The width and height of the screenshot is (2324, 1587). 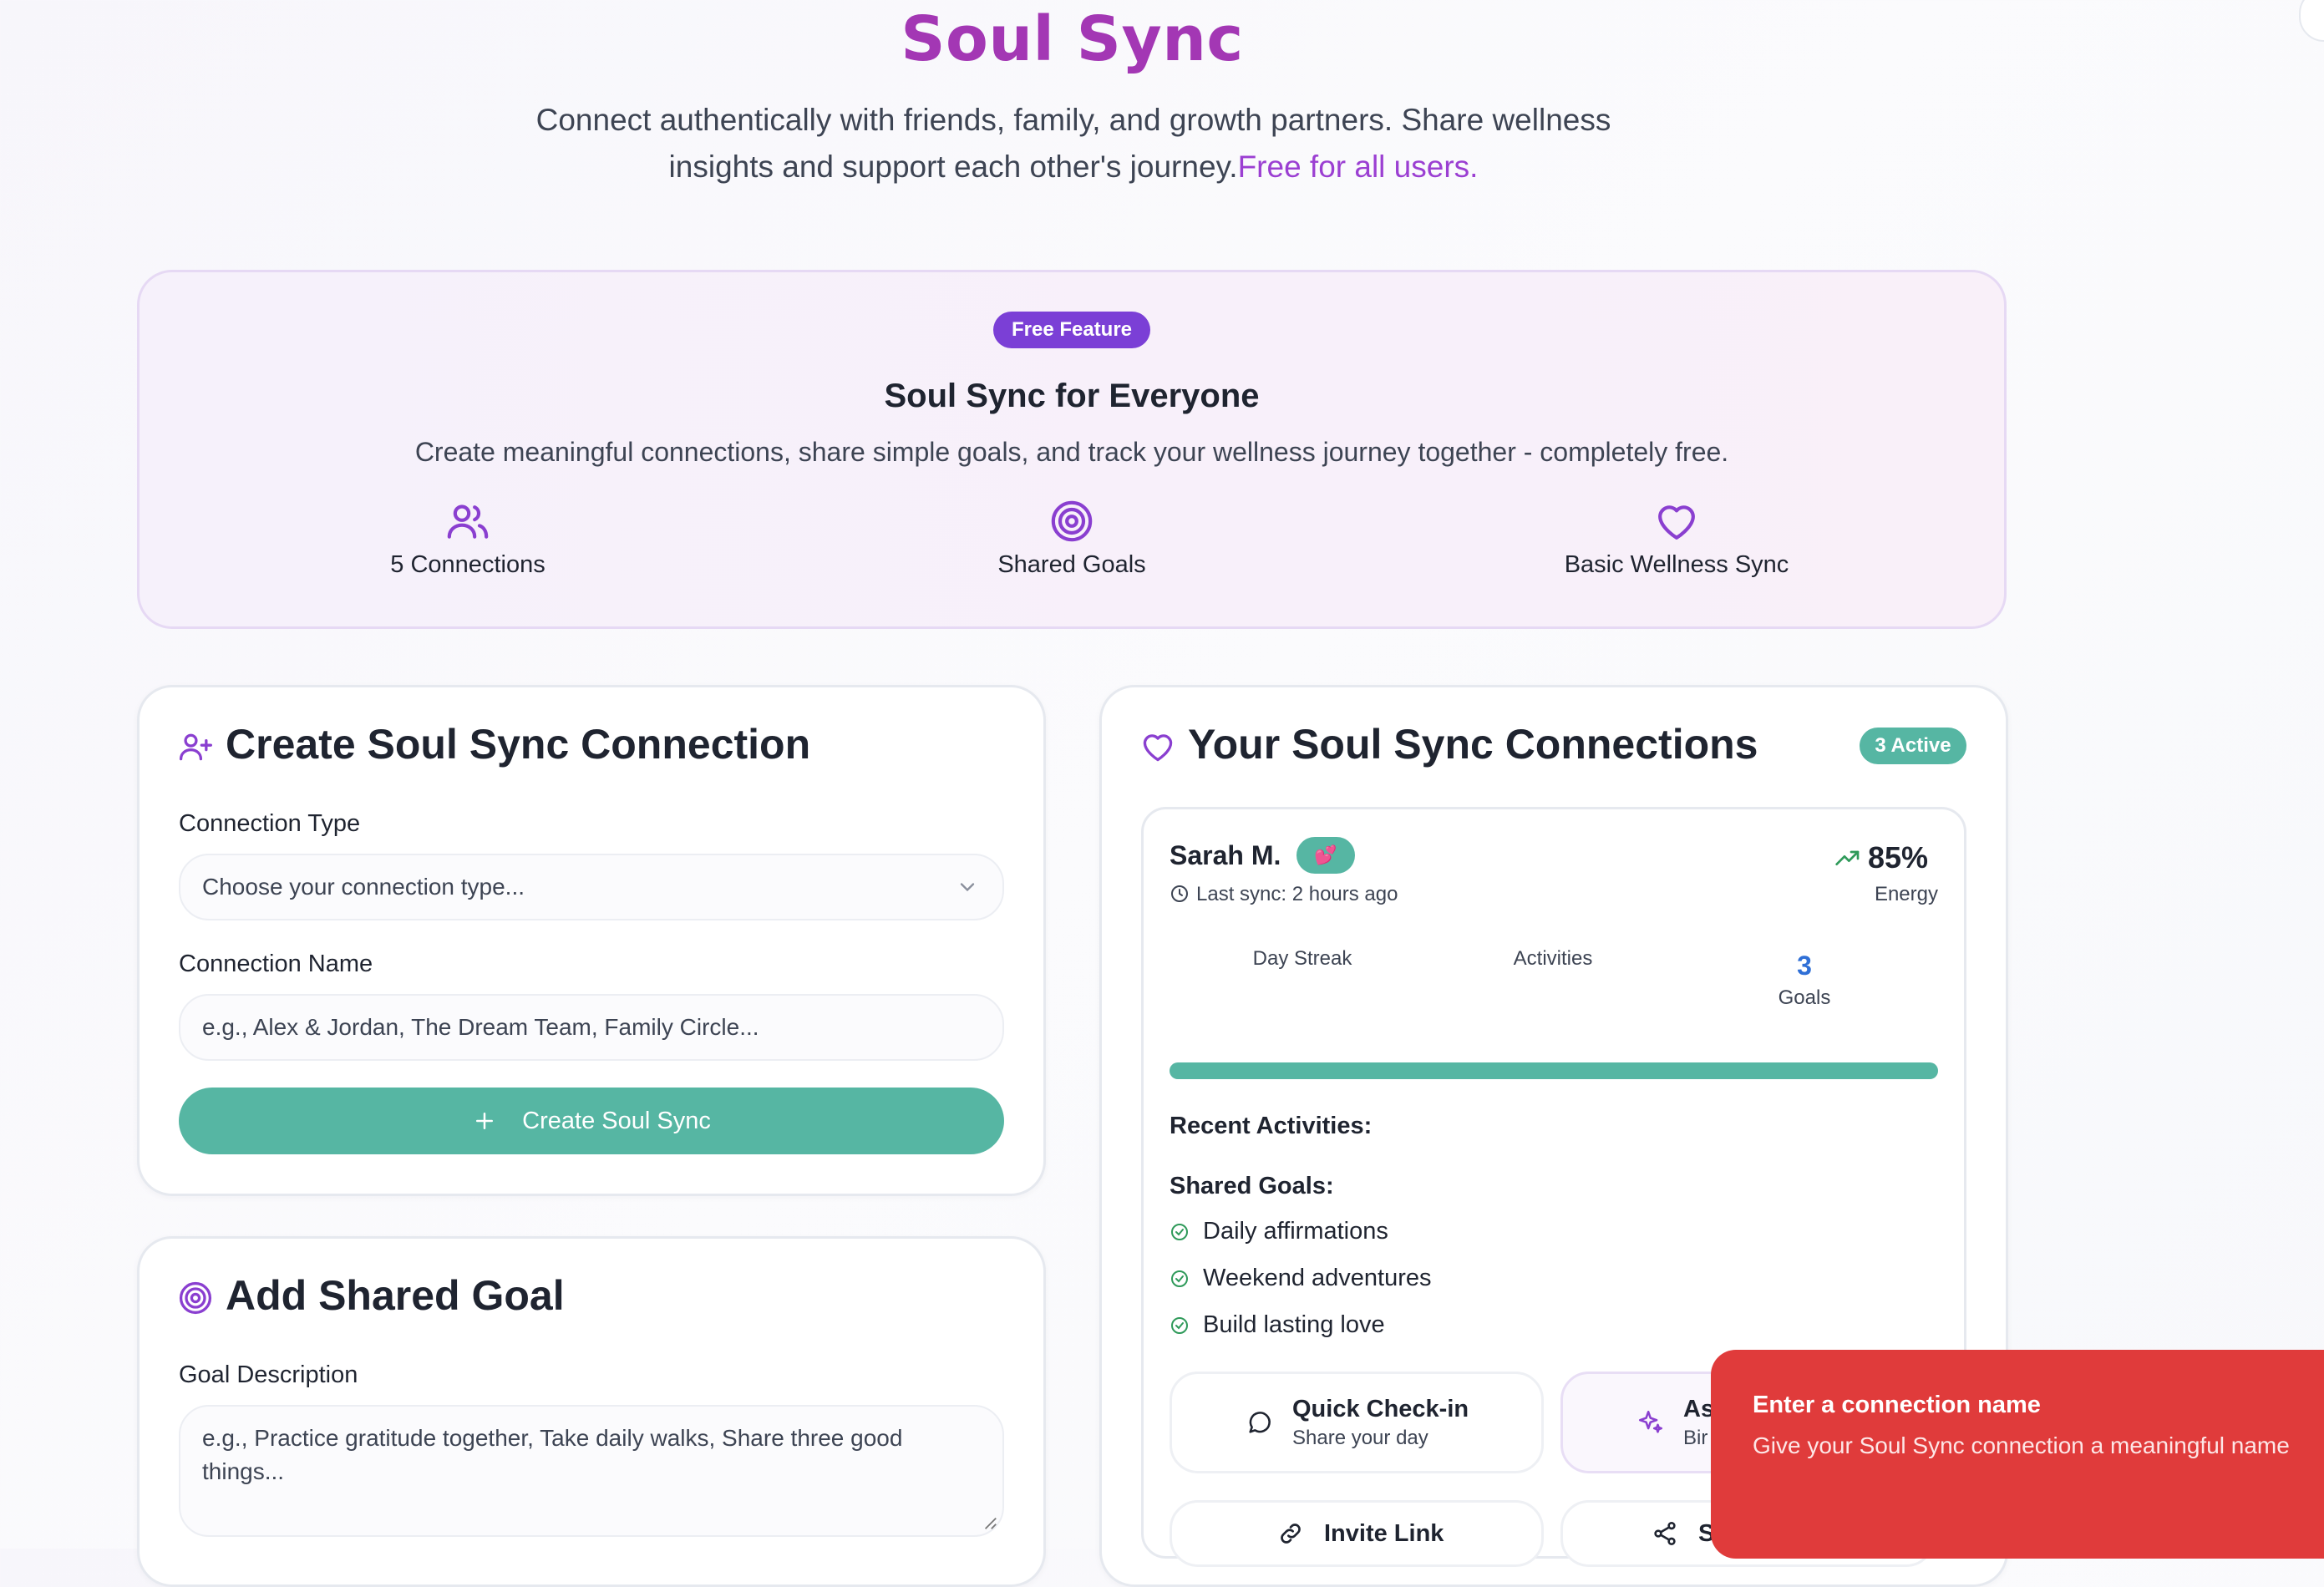 I want to click on feature-wellness: Basic Wellness Sync, so click(x=1676, y=538).